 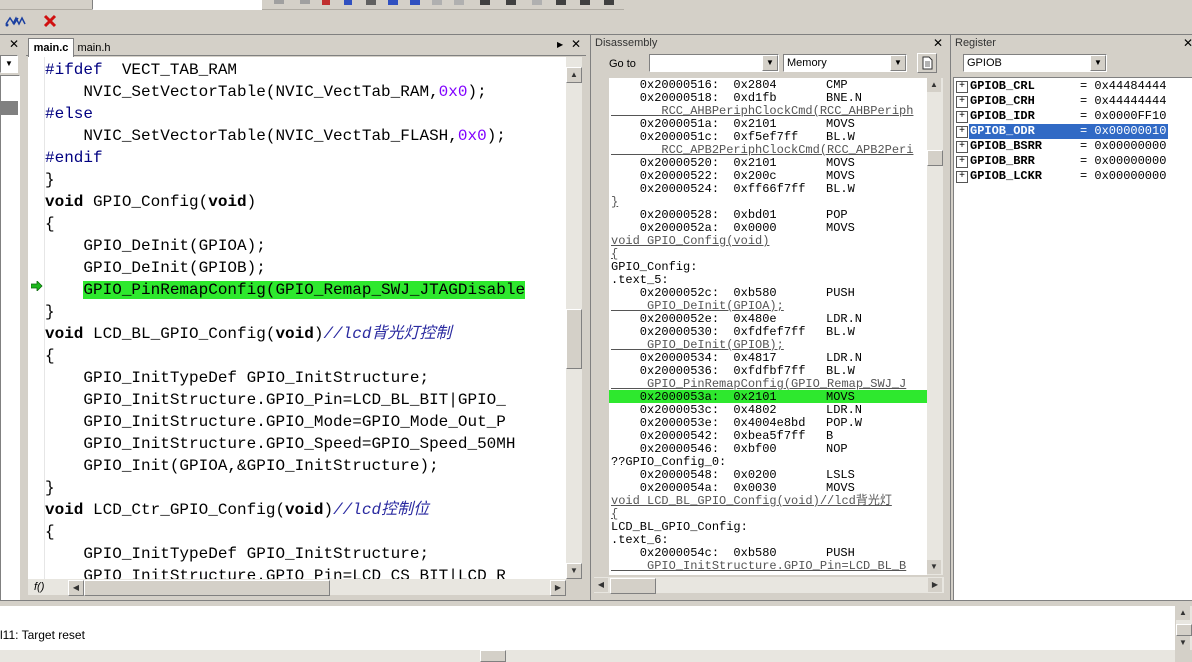 I want to click on disasm-text: RCC_APB2PeriphClockCmd(RCC_APB2Peri, so click(x=762, y=150).